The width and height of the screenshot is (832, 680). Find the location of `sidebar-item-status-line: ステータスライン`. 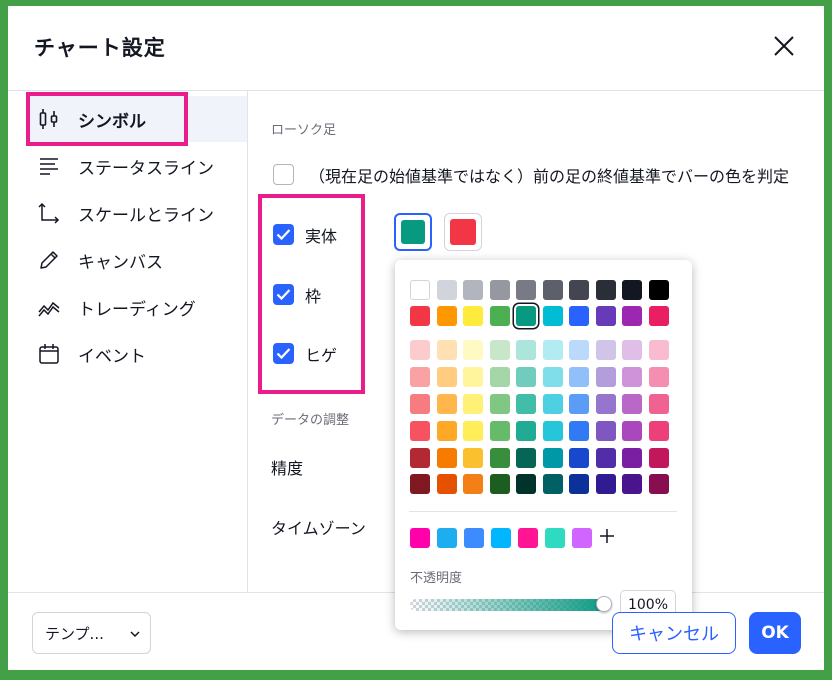

sidebar-item-status-line: ステータスライン is located at coordinates (138, 166).